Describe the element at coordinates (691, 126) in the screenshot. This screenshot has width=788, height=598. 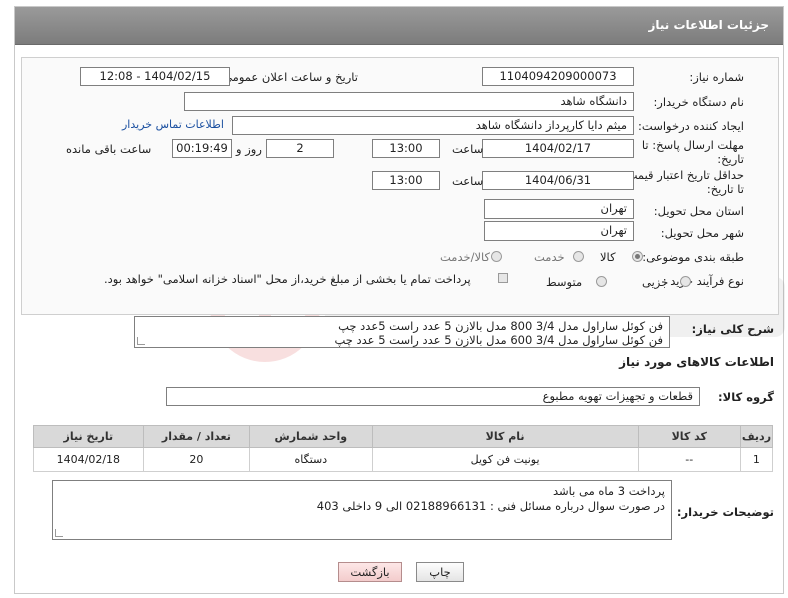
I see `creator-label: ایجاد کننده درخواست:` at that location.